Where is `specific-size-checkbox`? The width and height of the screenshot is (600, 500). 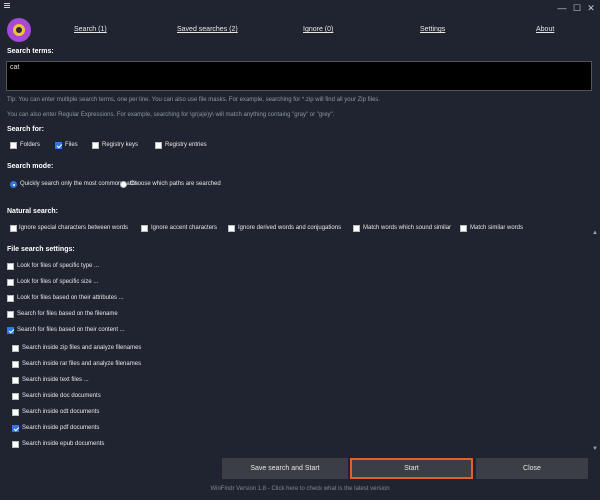
specific-size-checkbox is located at coordinates (10, 282).